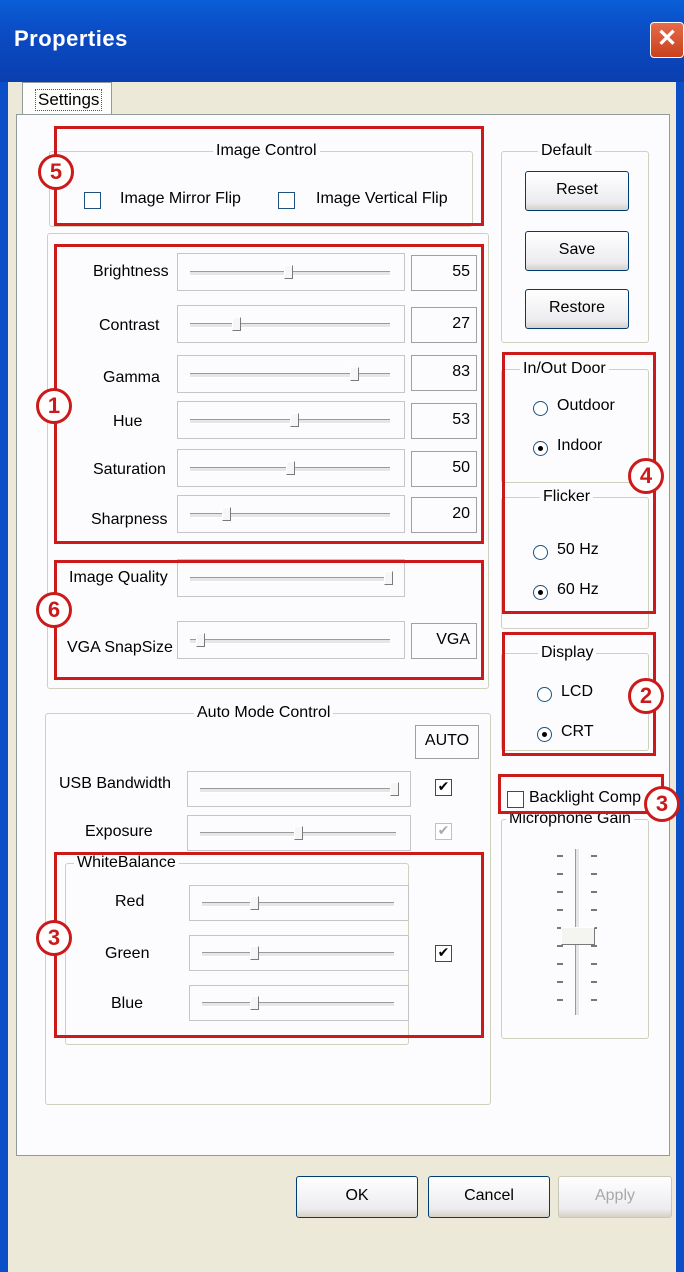 The image size is (684, 1272). I want to click on window-left-border, so click(4, 677).